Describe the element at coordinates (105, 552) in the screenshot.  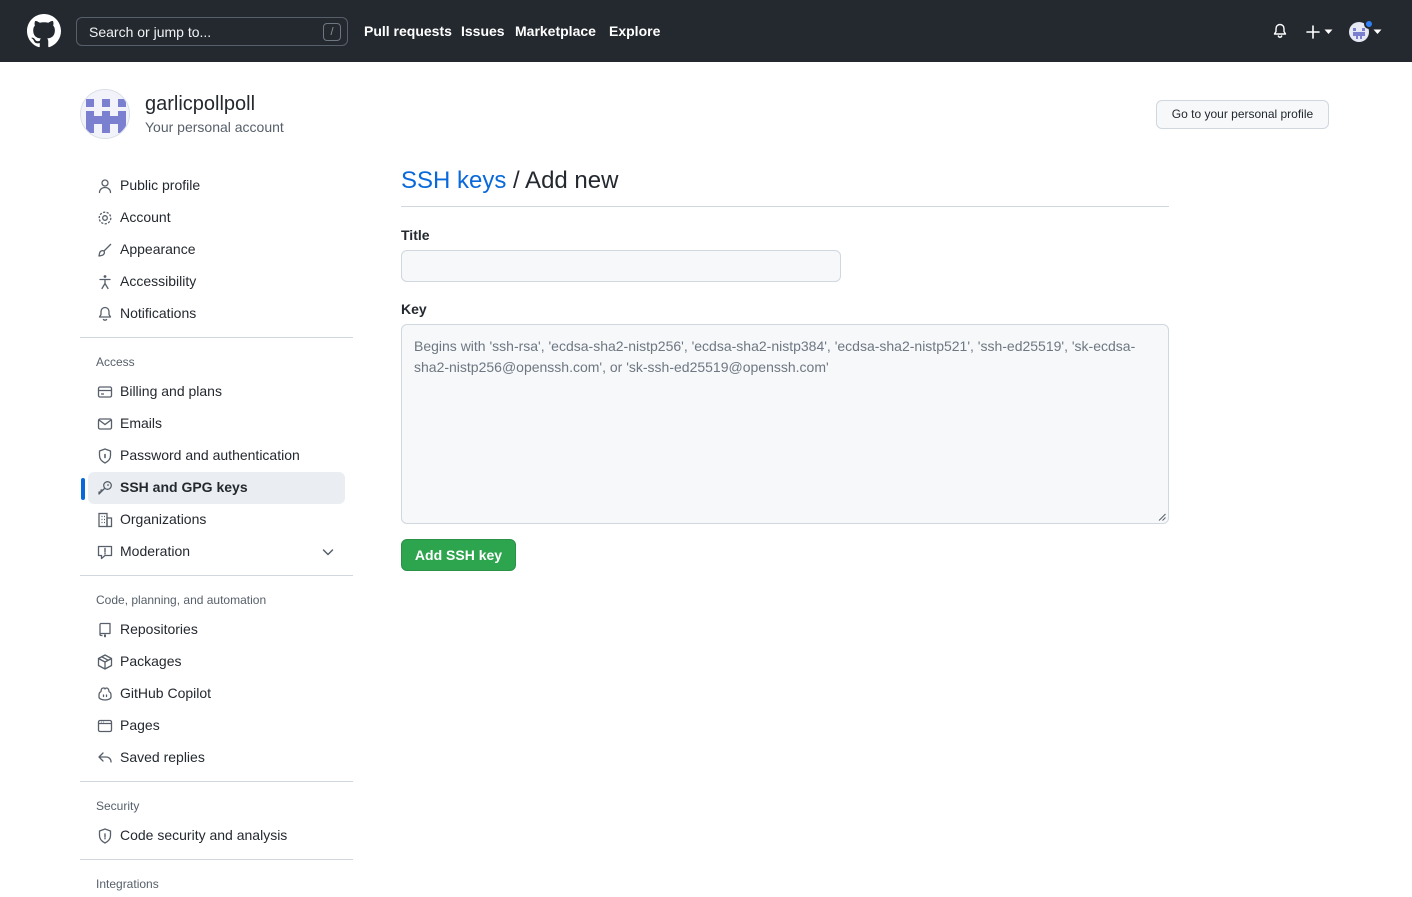
I see `report-icon` at that location.